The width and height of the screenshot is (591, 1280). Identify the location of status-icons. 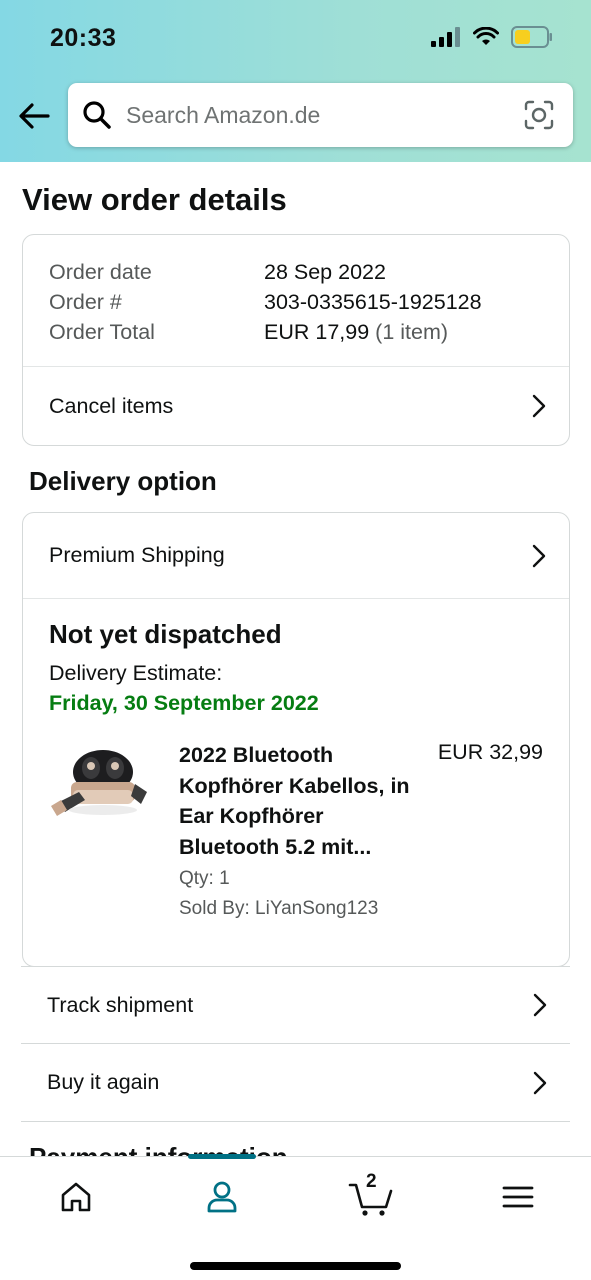
(492, 37).